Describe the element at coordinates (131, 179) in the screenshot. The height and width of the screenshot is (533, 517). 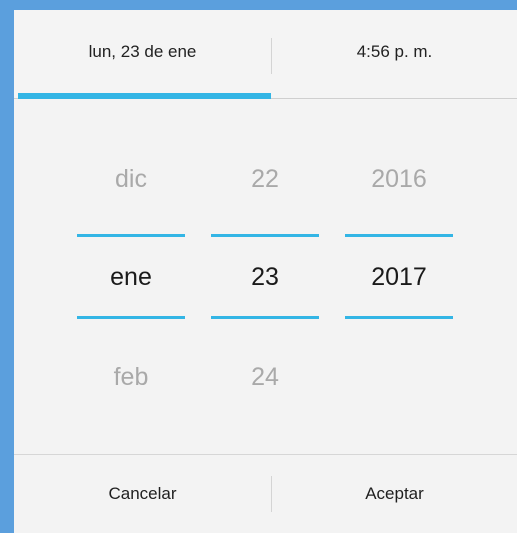
I see `month-previous: dic` at that location.